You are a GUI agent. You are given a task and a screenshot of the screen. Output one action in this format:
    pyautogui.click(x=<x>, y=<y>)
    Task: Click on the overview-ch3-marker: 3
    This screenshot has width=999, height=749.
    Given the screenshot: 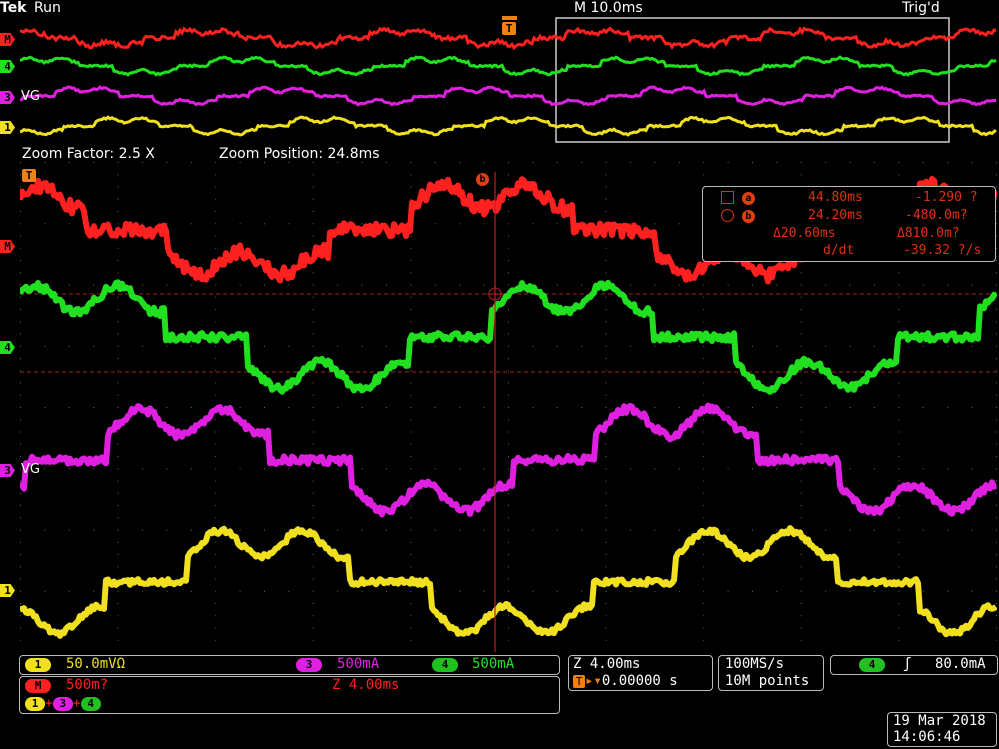 What is the action you would take?
    pyautogui.click(x=7, y=97)
    